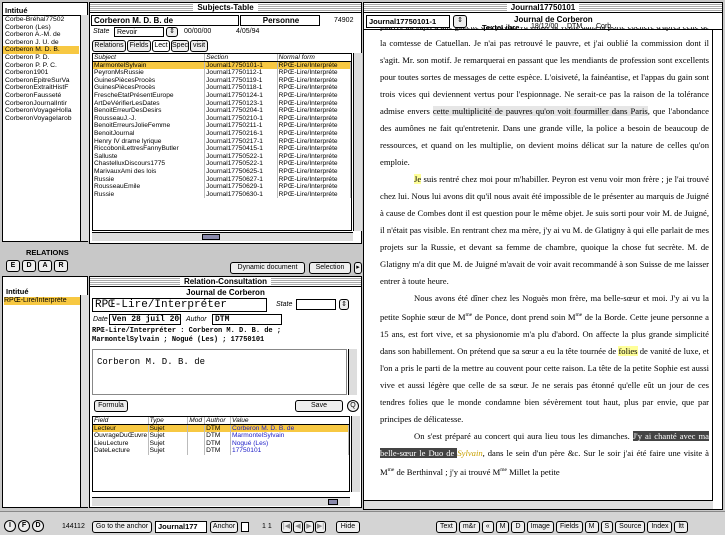 This screenshot has width=725, height=535. Describe the element at coordinates (41, 88) in the screenshot. I see `subjects-list-item: CorberonExtraitHistF` at that location.